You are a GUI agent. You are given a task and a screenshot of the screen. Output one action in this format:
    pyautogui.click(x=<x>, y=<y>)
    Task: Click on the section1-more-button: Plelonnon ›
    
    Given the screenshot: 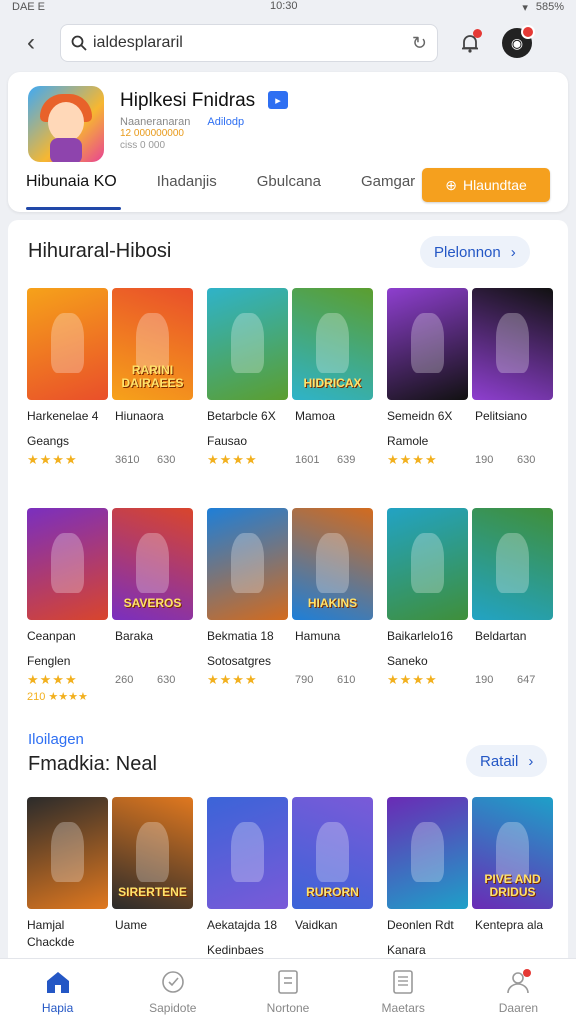 What is the action you would take?
    pyautogui.click(x=475, y=252)
    